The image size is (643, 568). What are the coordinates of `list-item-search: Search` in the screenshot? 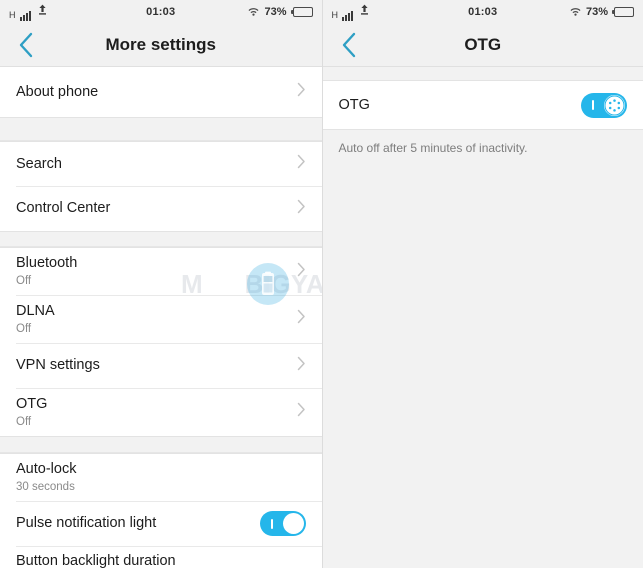 It's located at (161, 164).